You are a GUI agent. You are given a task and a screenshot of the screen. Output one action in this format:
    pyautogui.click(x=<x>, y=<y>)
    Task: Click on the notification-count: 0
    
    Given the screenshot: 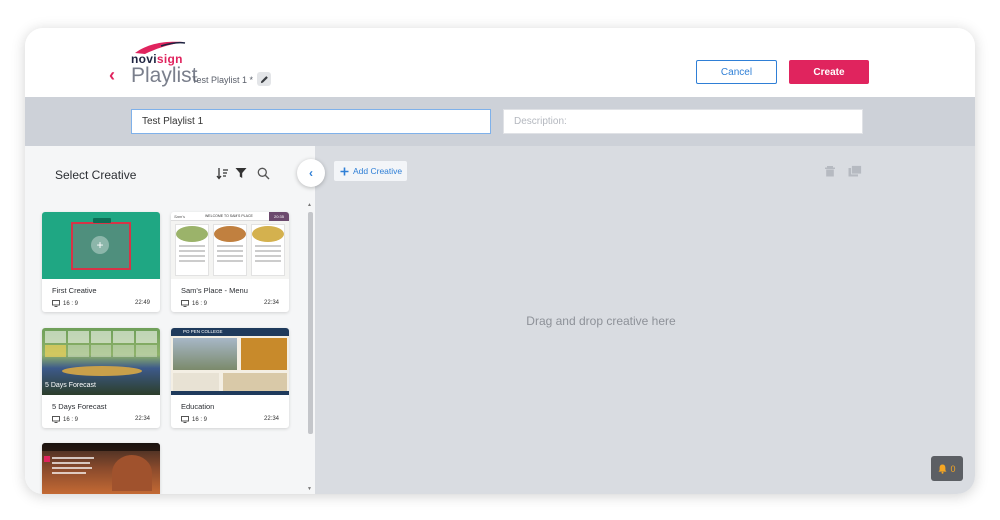 What is the action you would take?
    pyautogui.click(x=953, y=468)
    